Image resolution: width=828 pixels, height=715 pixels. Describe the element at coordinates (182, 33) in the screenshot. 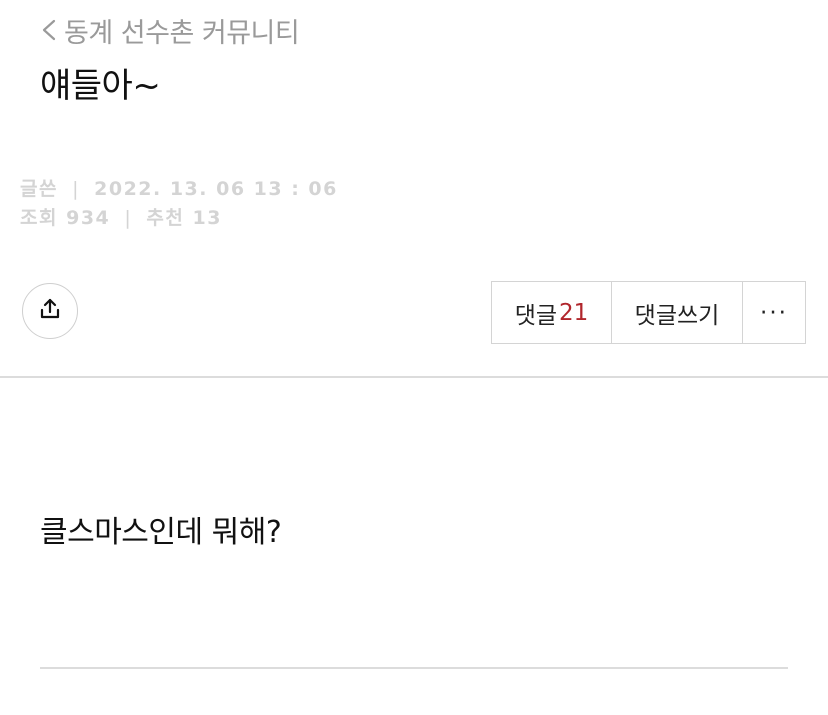

I see `community-name: 동계 선수촌 커뮤니티` at that location.